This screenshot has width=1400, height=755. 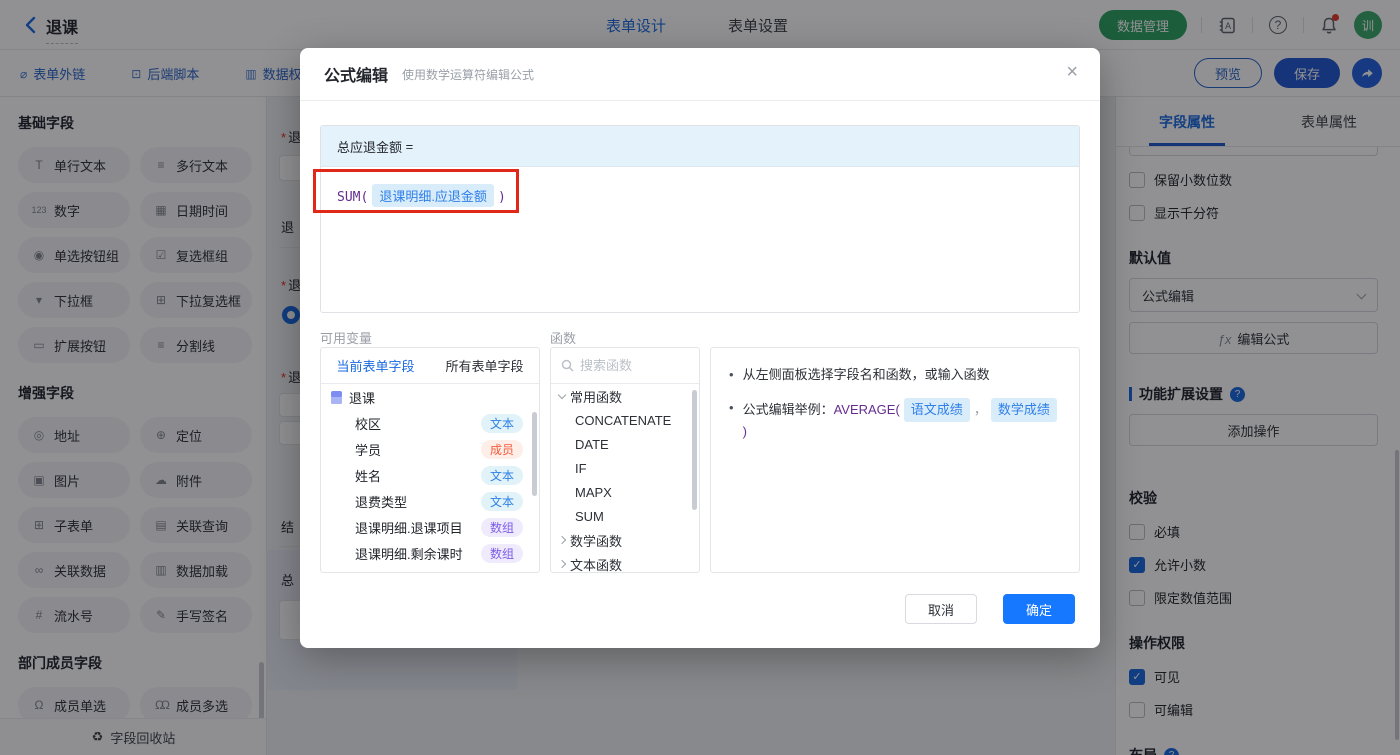 What do you see at coordinates (936, 410) in the screenshot?
I see `example-chip: 语文成绩` at bounding box center [936, 410].